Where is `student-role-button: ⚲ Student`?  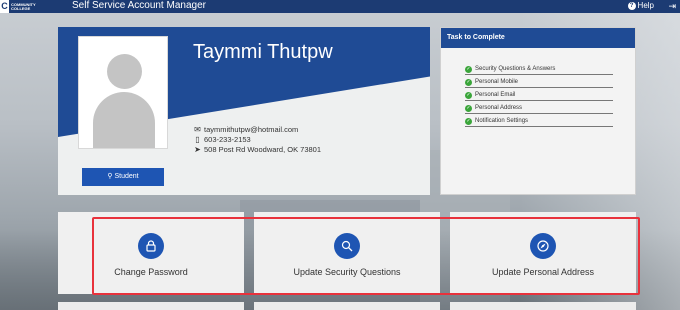
student-role-button: ⚲ Student is located at coordinates (123, 177).